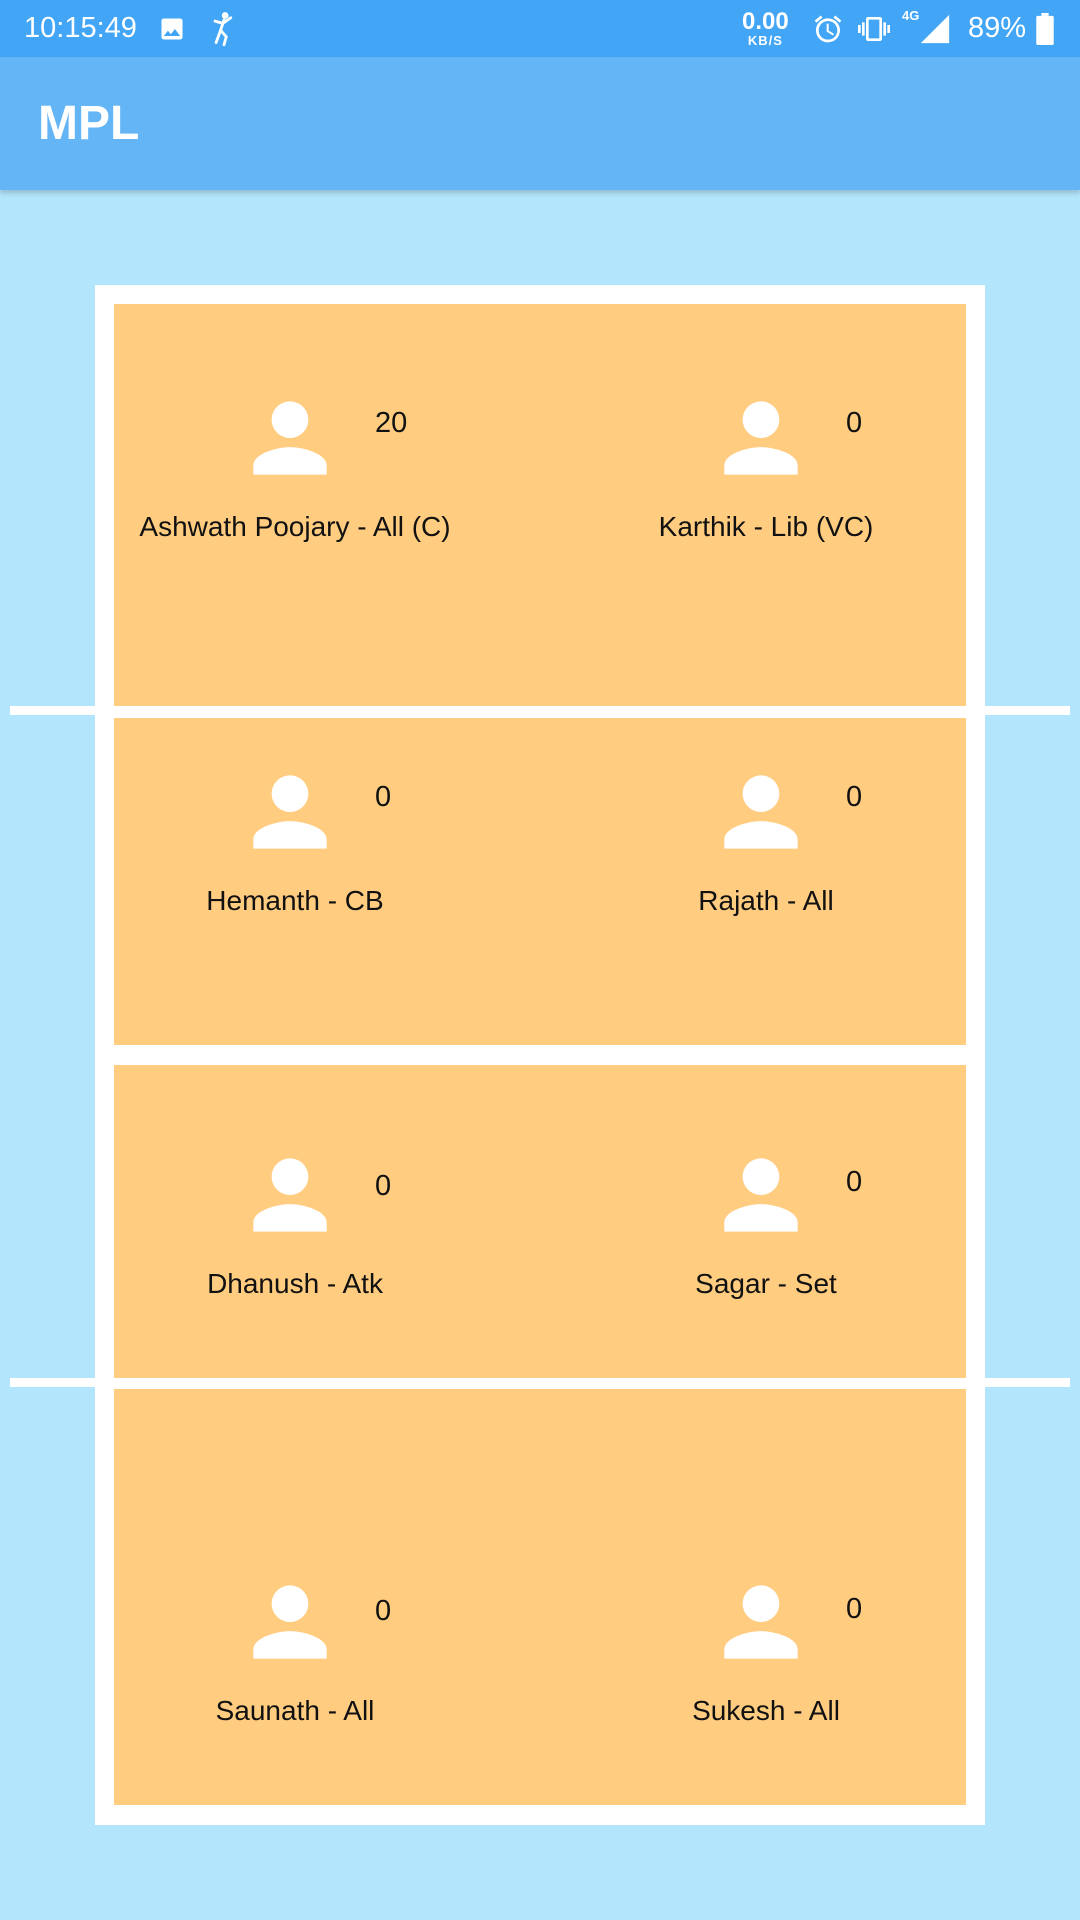 The height and width of the screenshot is (1920, 1080). What do you see at coordinates (295, 900) in the screenshot?
I see `player-name: Hemanth - CB` at bounding box center [295, 900].